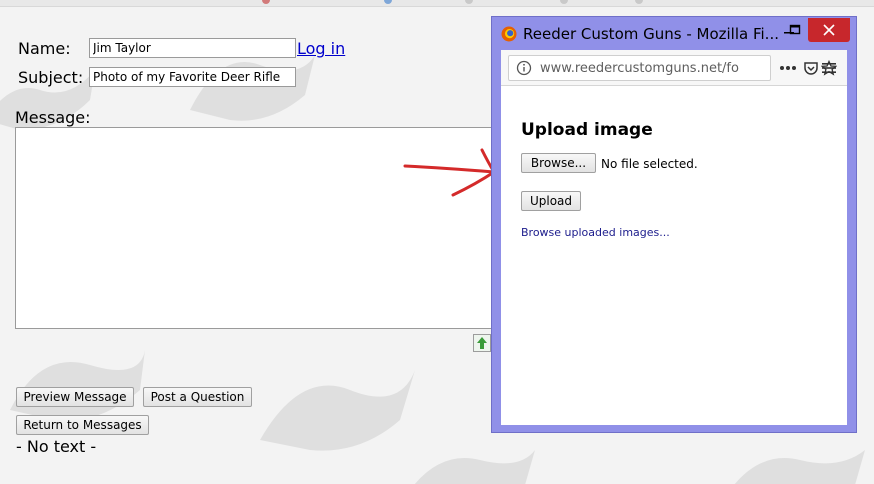 This screenshot has height=484, width=874. I want to click on close-icon, so click(829, 30).